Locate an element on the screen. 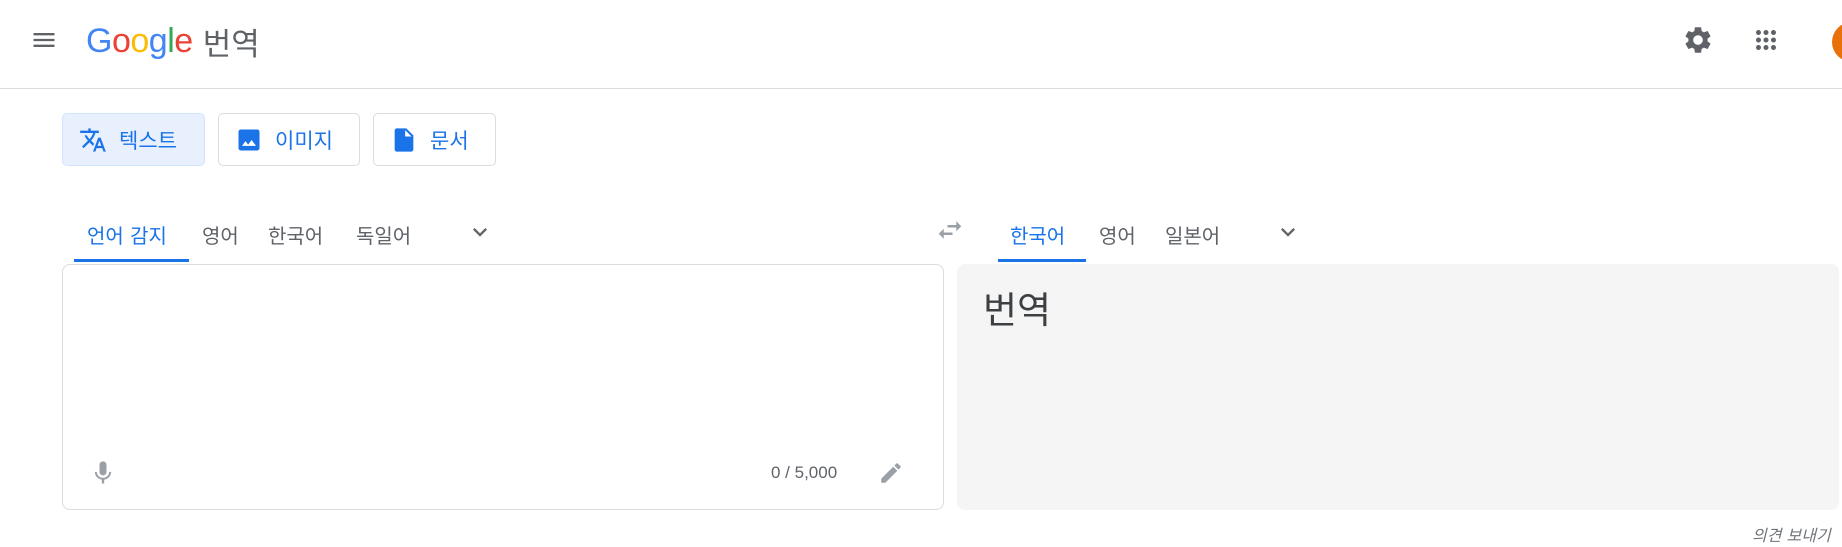 Image resolution: width=1842 pixels, height=547 pixels. target-tab-label: 한국어 is located at coordinates (1038, 235).